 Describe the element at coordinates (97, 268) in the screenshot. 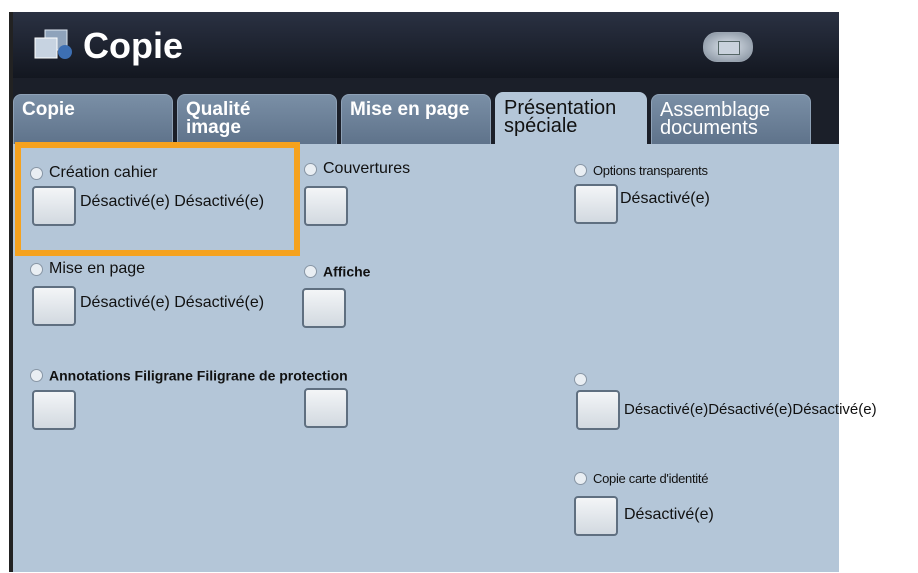

I see `mise-en-page-label: Mise en page` at that location.